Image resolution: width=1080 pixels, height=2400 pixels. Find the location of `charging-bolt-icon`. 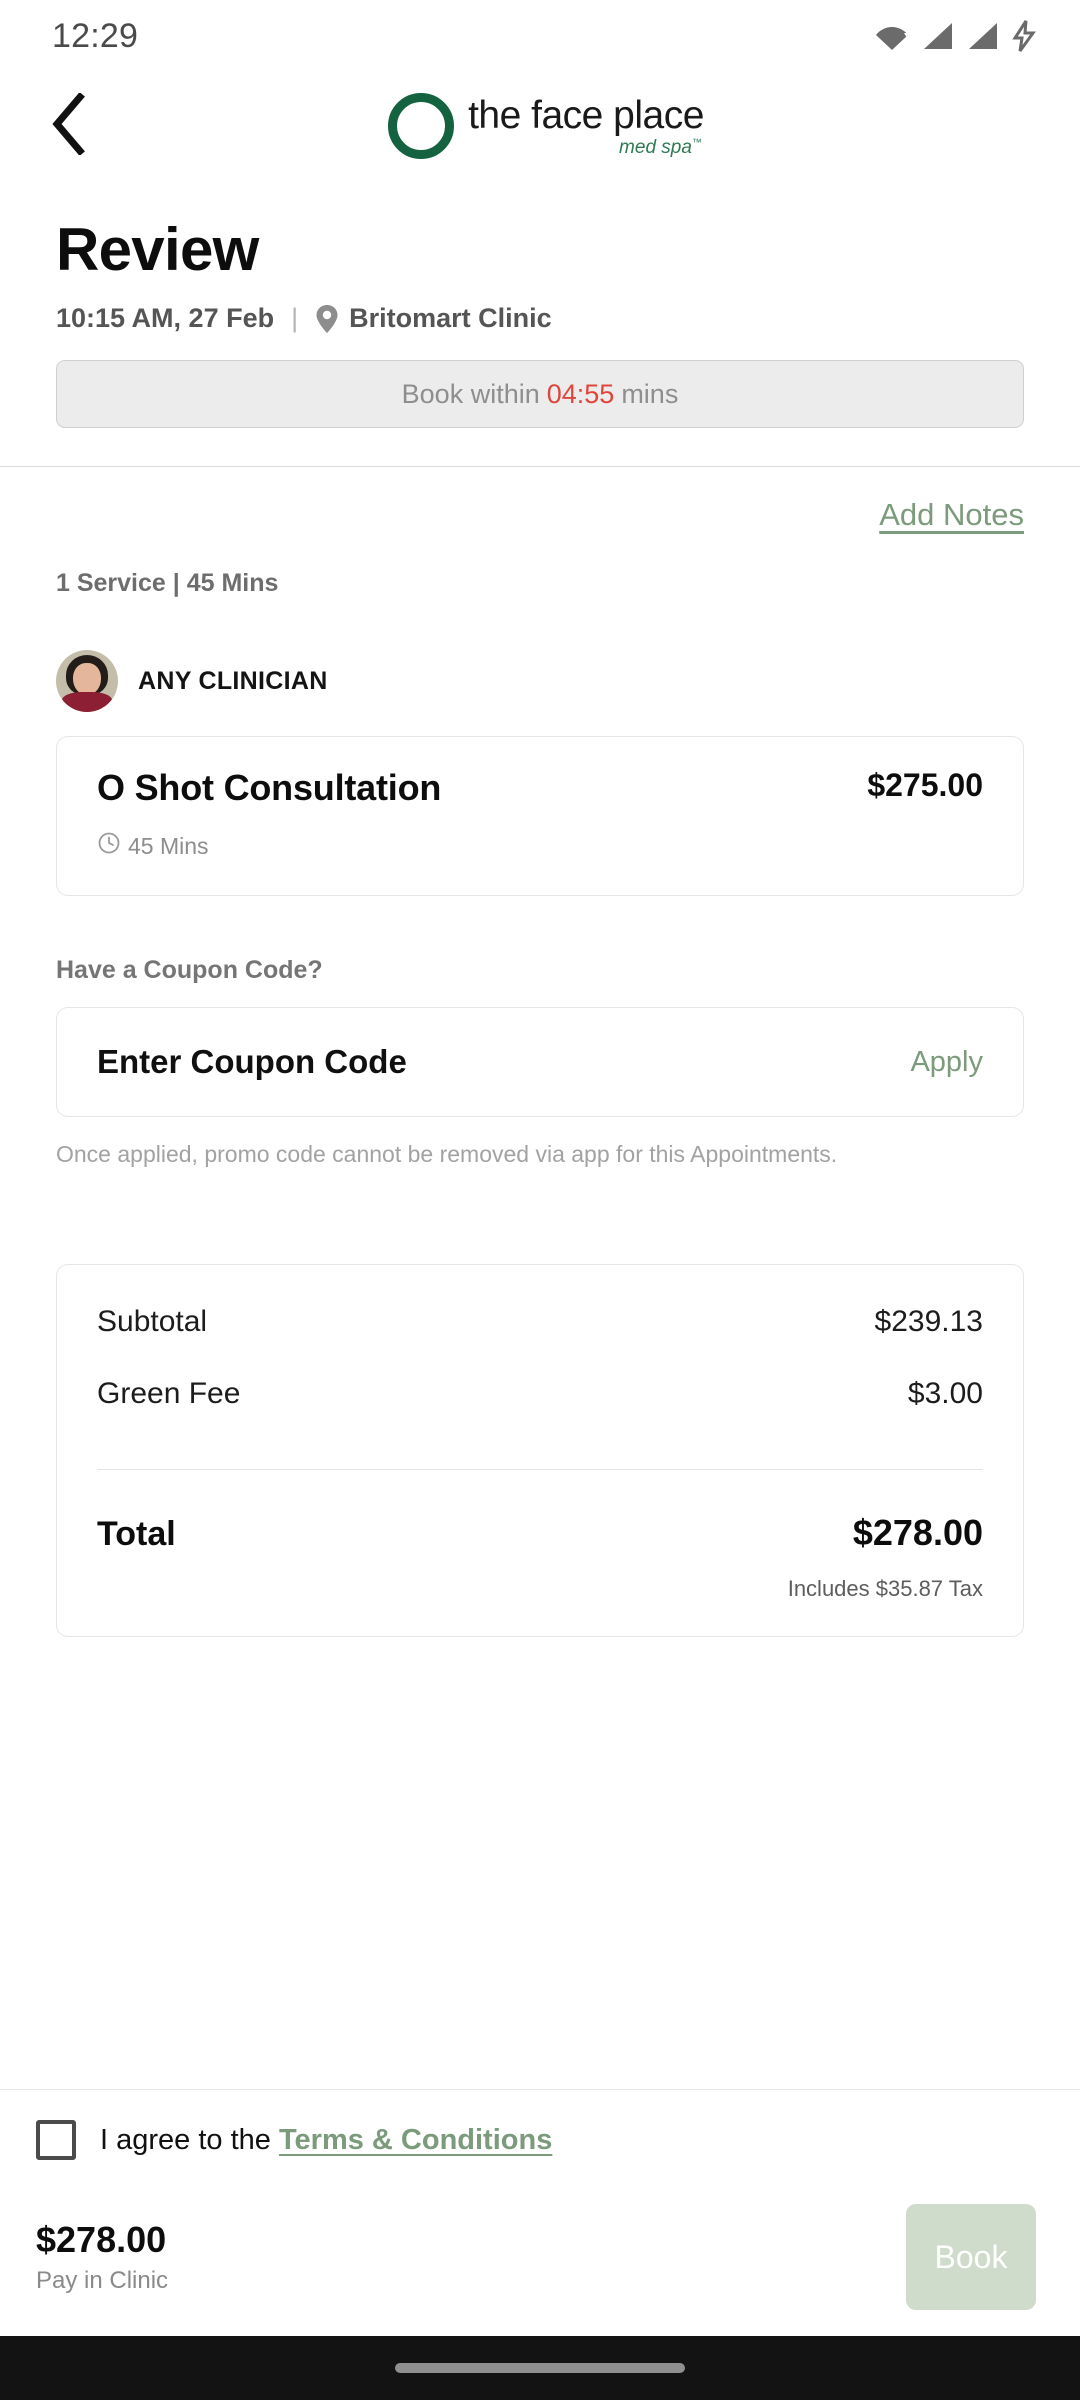

charging-bolt-icon is located at coordinates (1024, 36).